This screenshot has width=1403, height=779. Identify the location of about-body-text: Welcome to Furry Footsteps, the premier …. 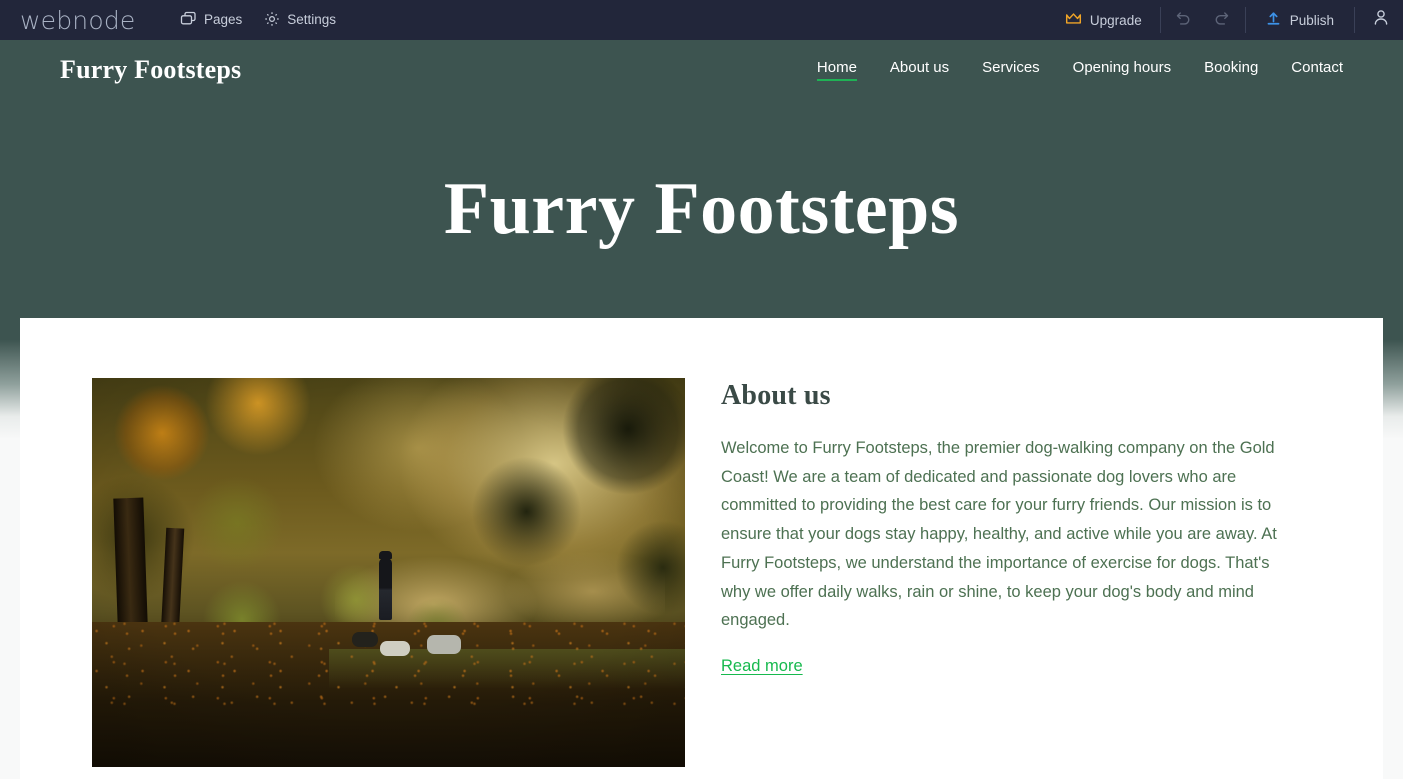
(1011, 534).